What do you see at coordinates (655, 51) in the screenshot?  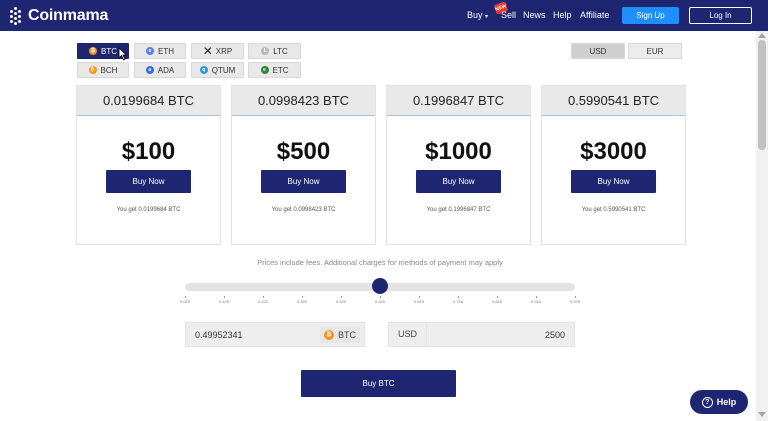 I see `currency-tab-eur: EUR` at bounding box center [655, 51].